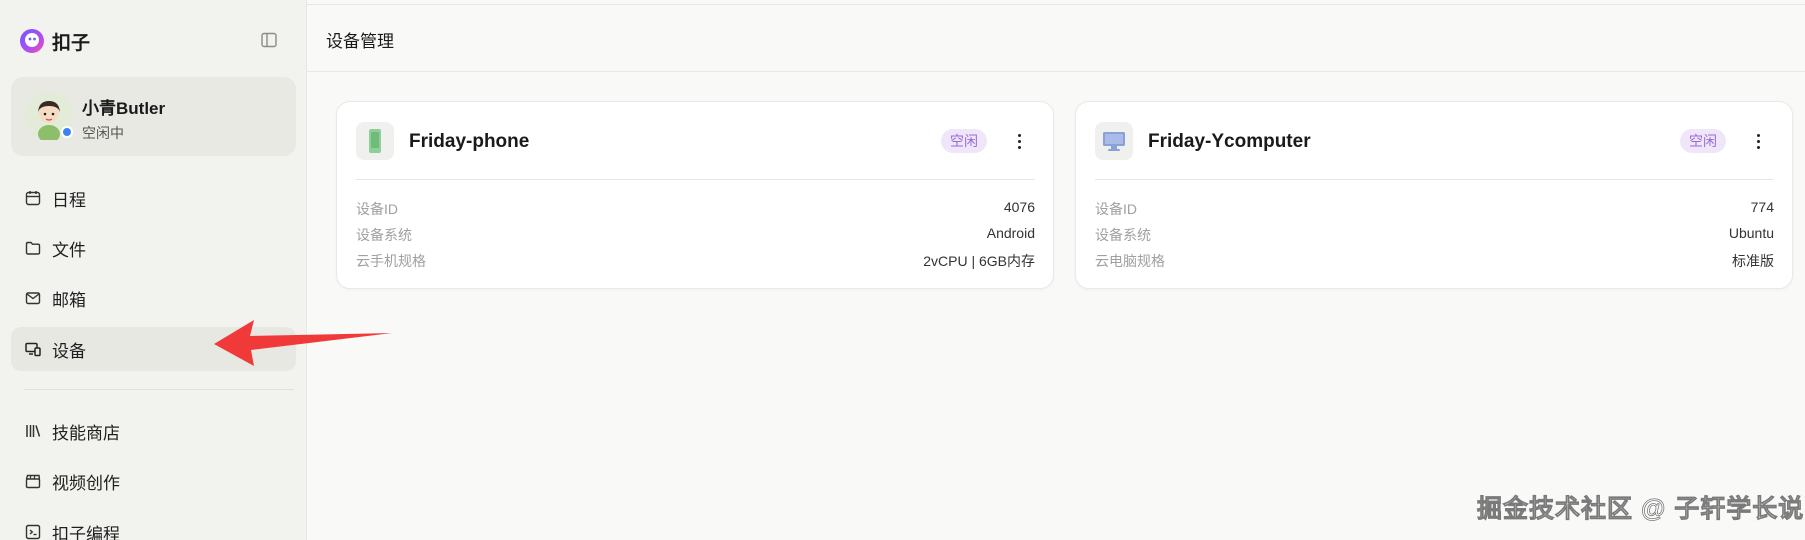 This screenshot has width=1805, height=540. Describe the element at coordinates (33, 298) in the screenshot. I see `mail-icon` at that location.